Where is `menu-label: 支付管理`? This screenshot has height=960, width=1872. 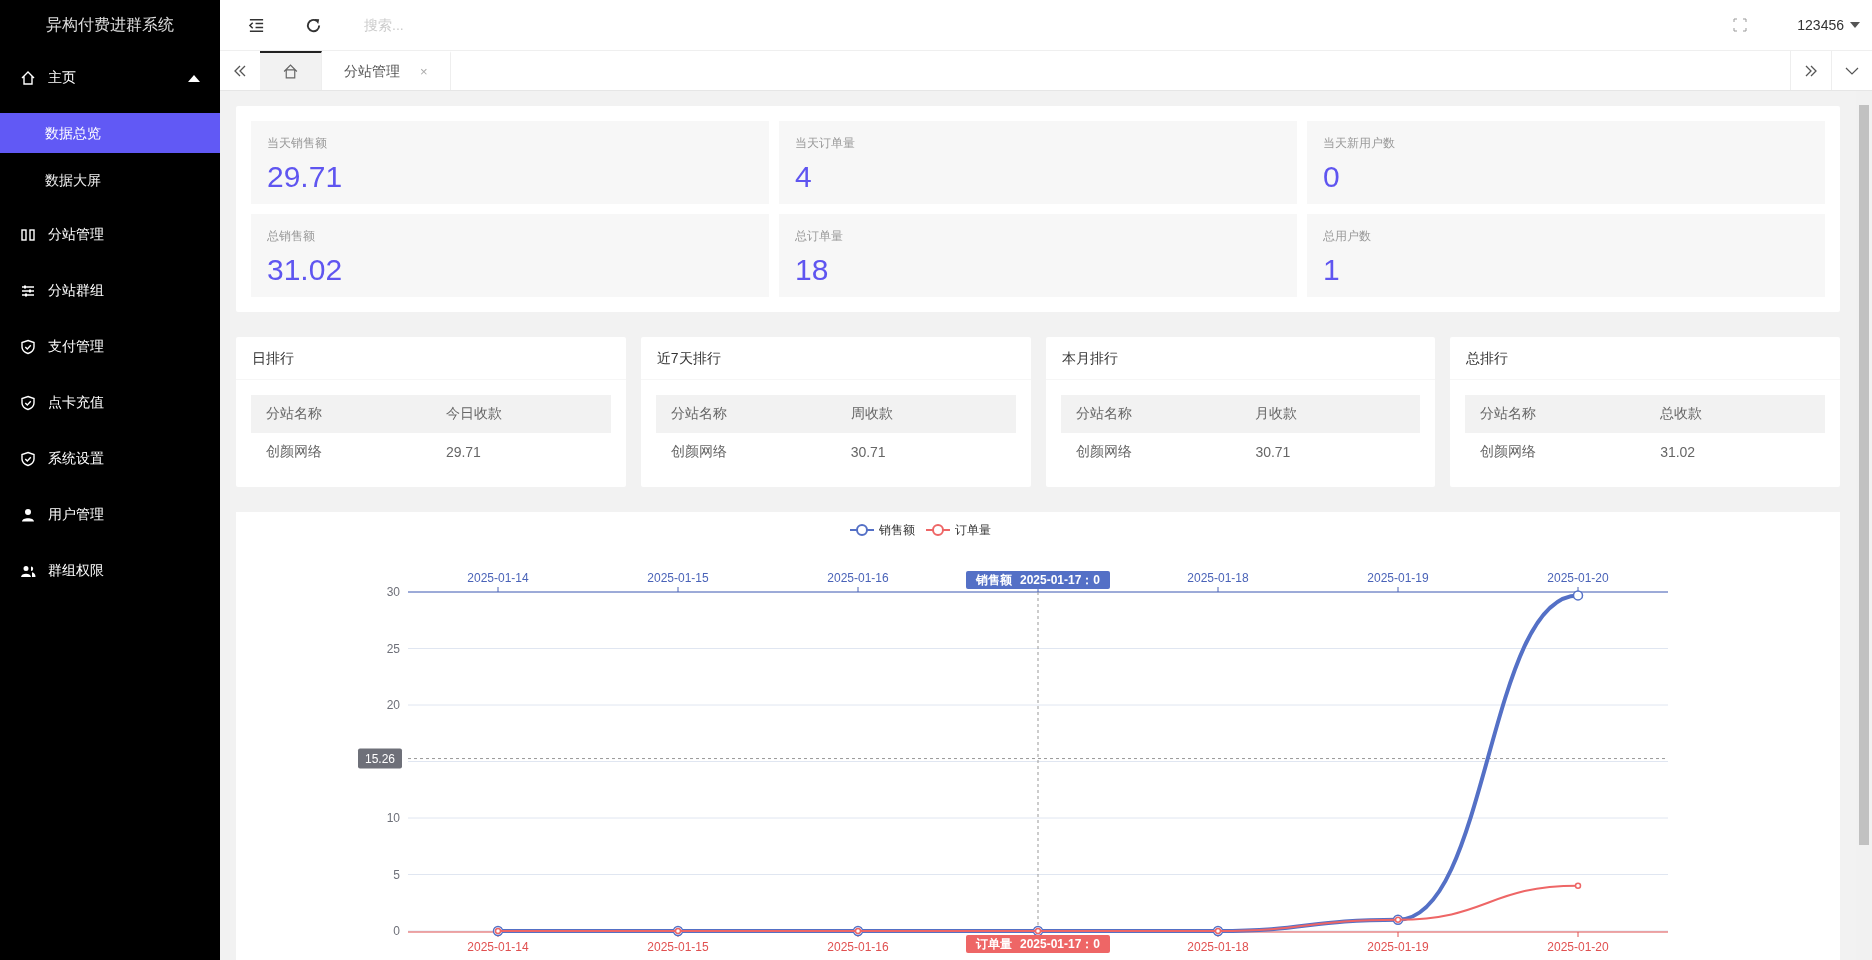
menu-label: 支付管理 is located at coordinates (76, 347).